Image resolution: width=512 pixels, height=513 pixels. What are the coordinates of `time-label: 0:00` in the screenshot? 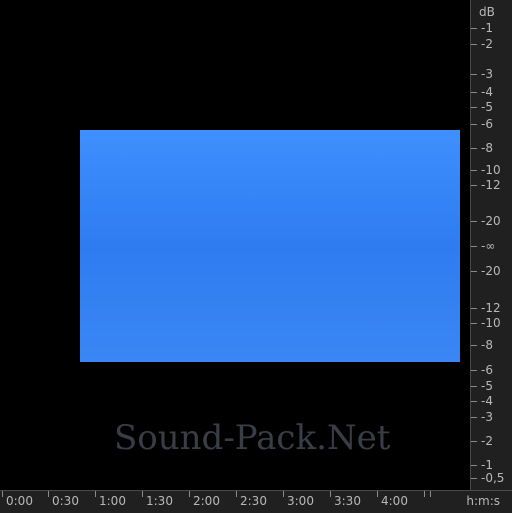 It's located at (19, 501).